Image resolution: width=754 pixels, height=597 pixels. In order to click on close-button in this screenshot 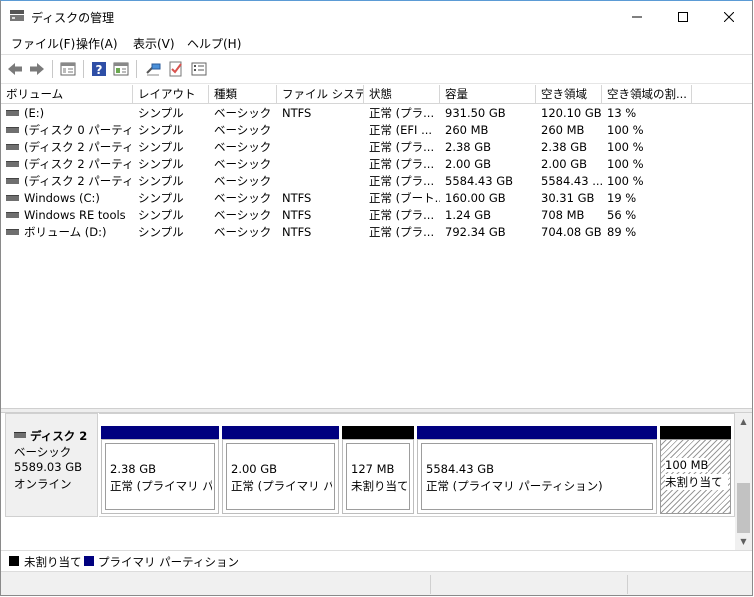, I will do `click(729, 16)`.